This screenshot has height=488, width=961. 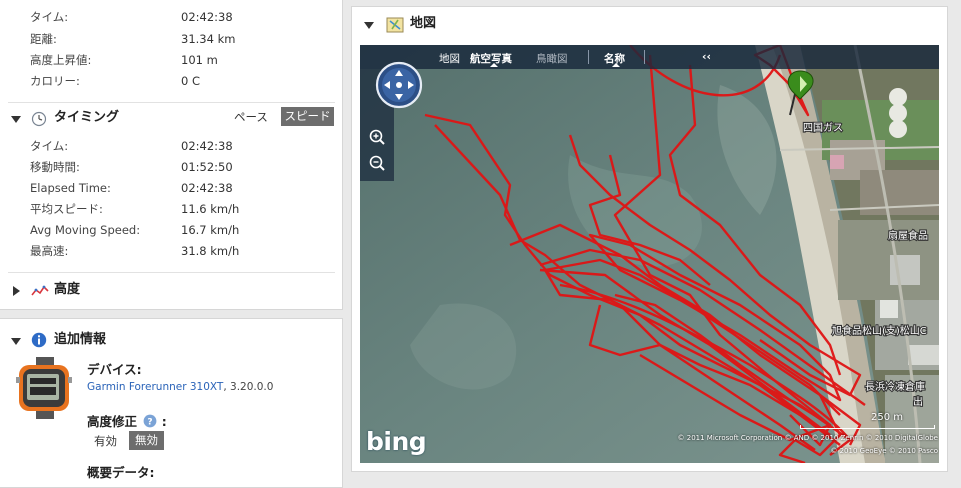 I want to click on timing-row-max-speed: 最高速: 31.8 km/h, so click(x=180, y=251).